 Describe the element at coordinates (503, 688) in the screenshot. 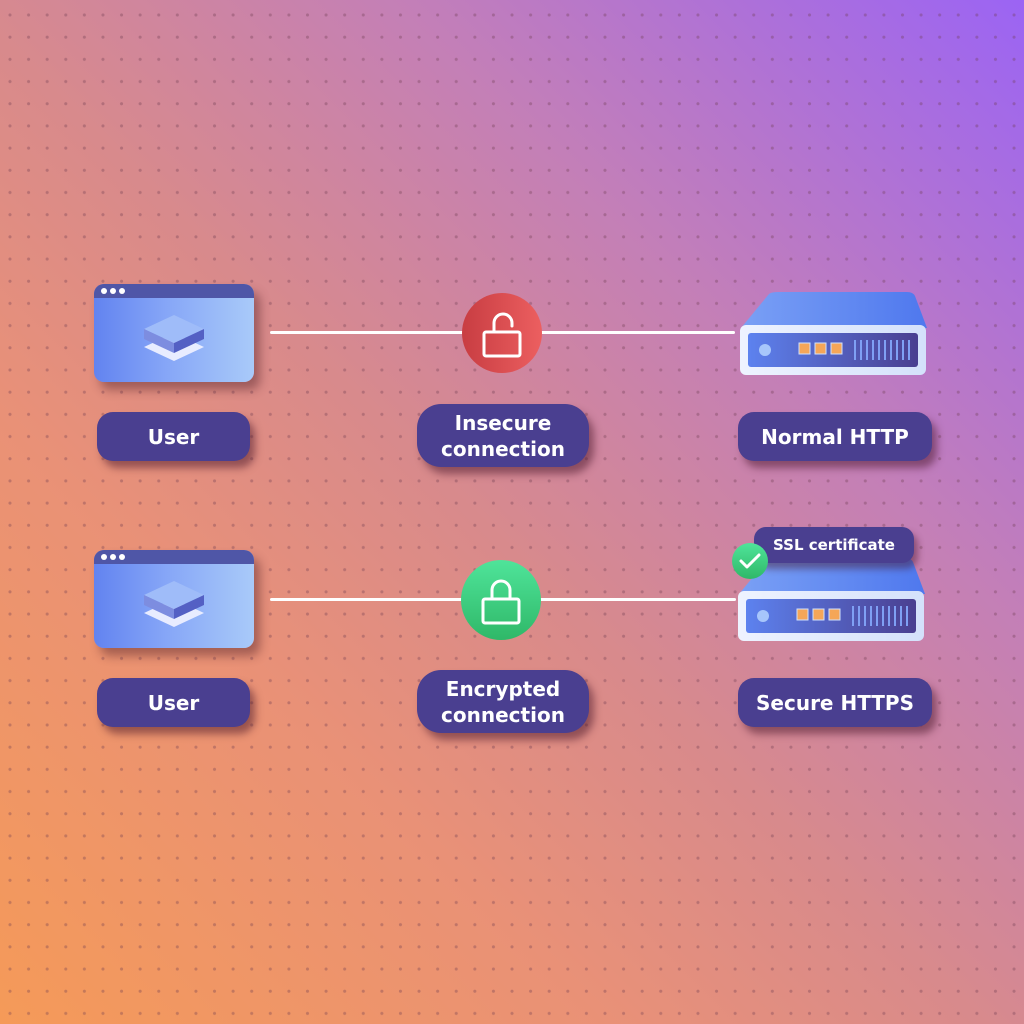

I see `label-line-1: Encrypted` at that location.